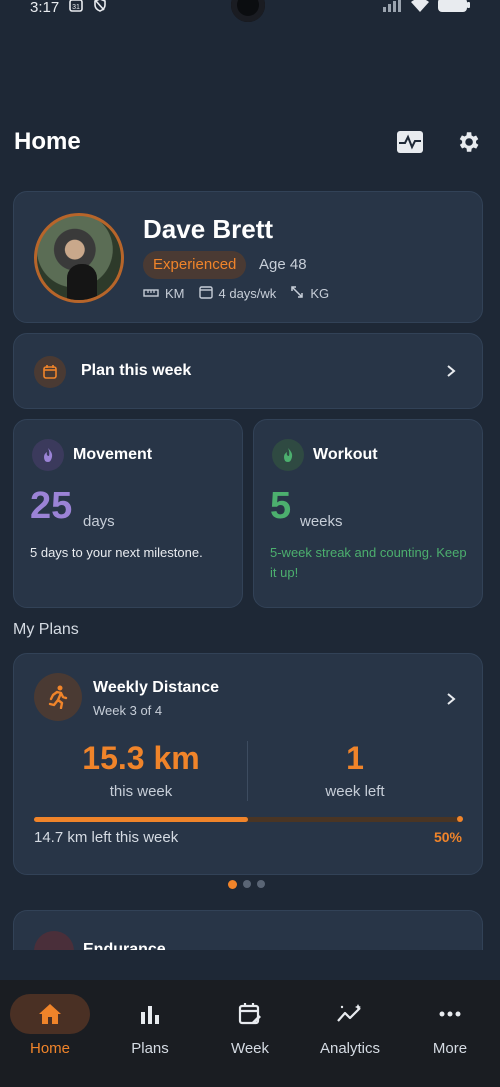  I want to click on this-week-value: 15.3 km, so click(141, 758).